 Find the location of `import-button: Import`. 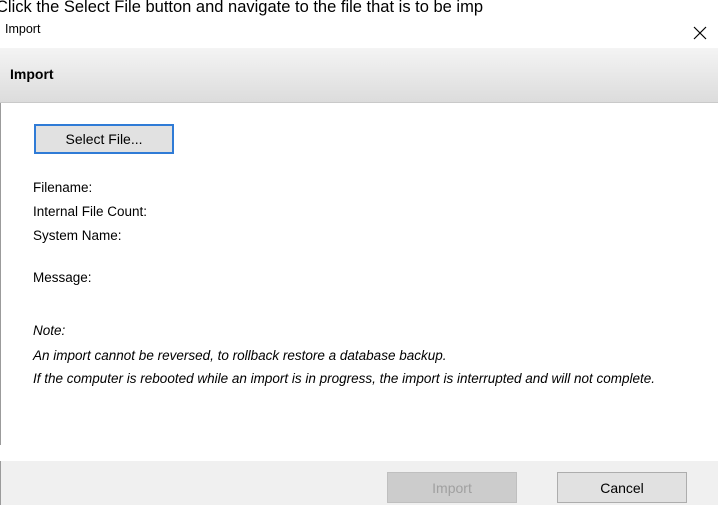

import-button: Import is located at coordinates (452, 487).